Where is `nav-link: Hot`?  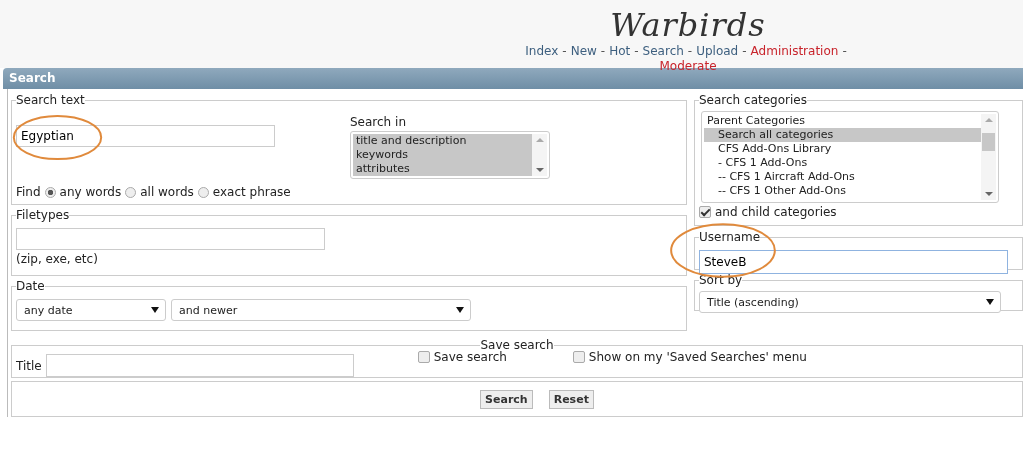
nav-link: Hot is located at coordinates (620, 51).